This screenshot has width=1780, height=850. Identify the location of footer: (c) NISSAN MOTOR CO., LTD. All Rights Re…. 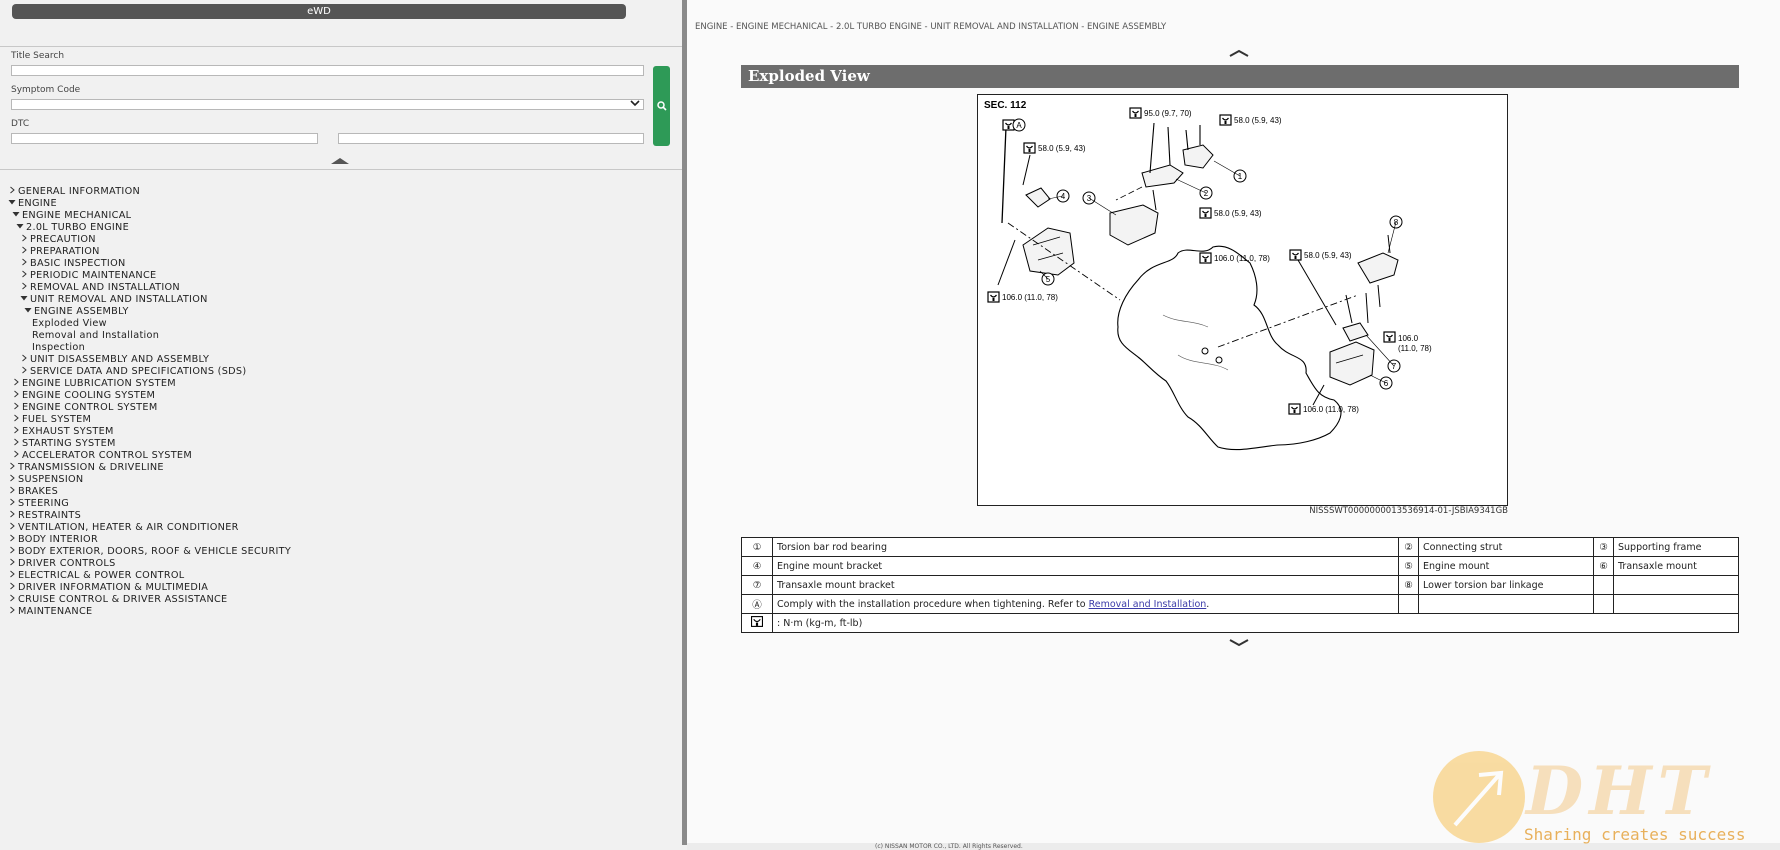
(1233, 846).